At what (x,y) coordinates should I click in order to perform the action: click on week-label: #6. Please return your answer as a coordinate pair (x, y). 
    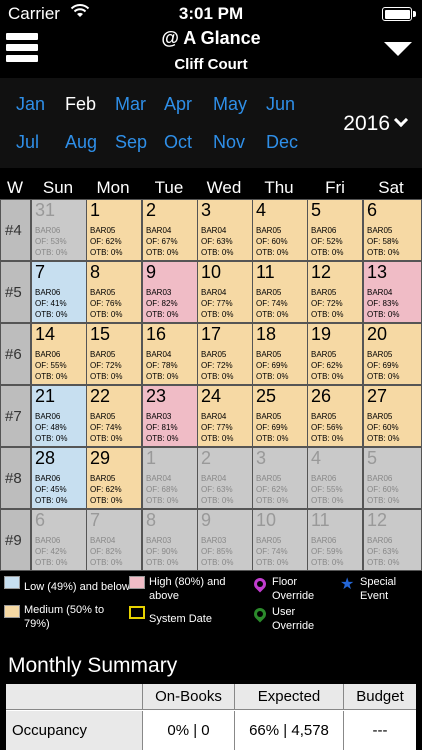
    Looking at the image, I should click on (15, 354).